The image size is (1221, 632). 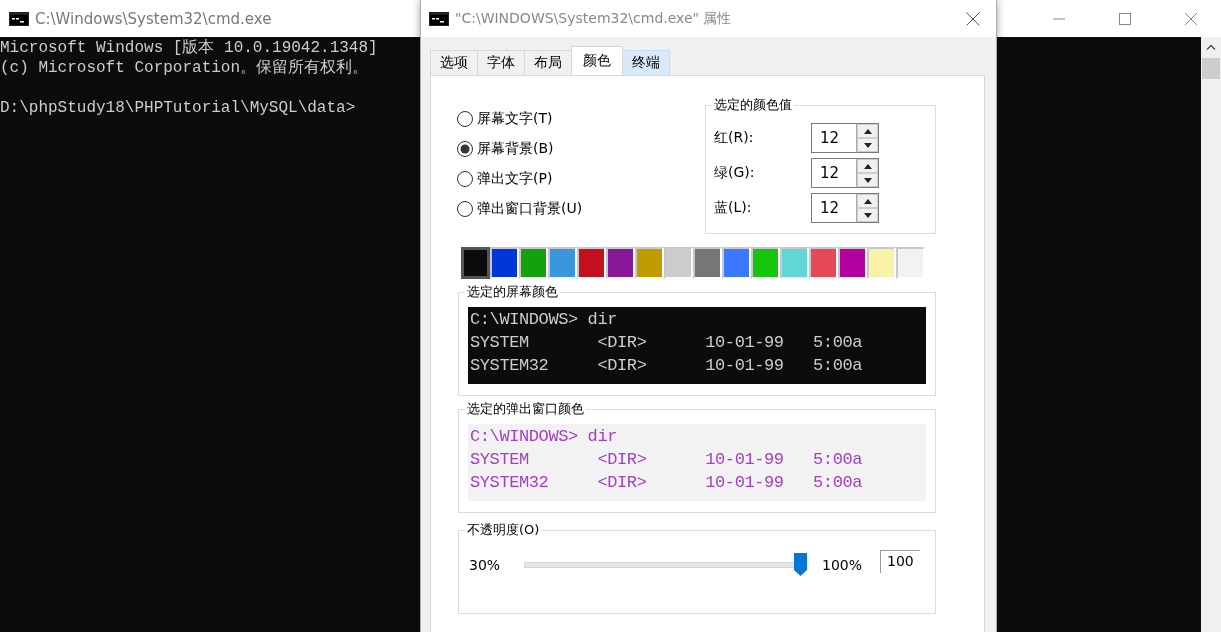 What do you see at coordinates (189, 48) in the screenshot?
I see `console-line: Microsoft Windows [版本 10.0.19042.1348]` at bounding box center [189, 48].